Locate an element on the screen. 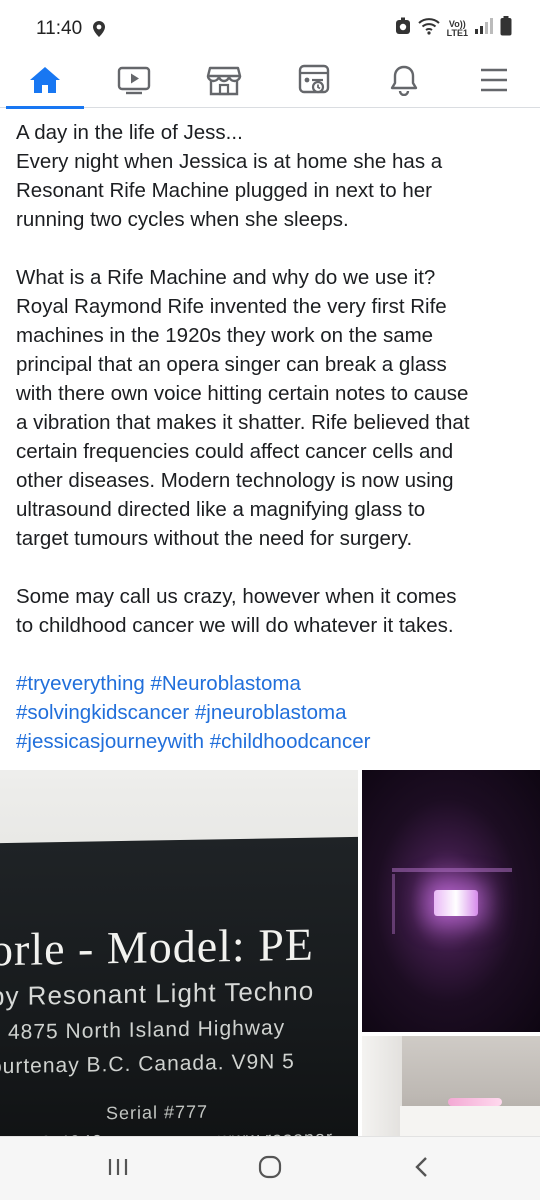  glowing-lamp is located at coordinates (456, 903).